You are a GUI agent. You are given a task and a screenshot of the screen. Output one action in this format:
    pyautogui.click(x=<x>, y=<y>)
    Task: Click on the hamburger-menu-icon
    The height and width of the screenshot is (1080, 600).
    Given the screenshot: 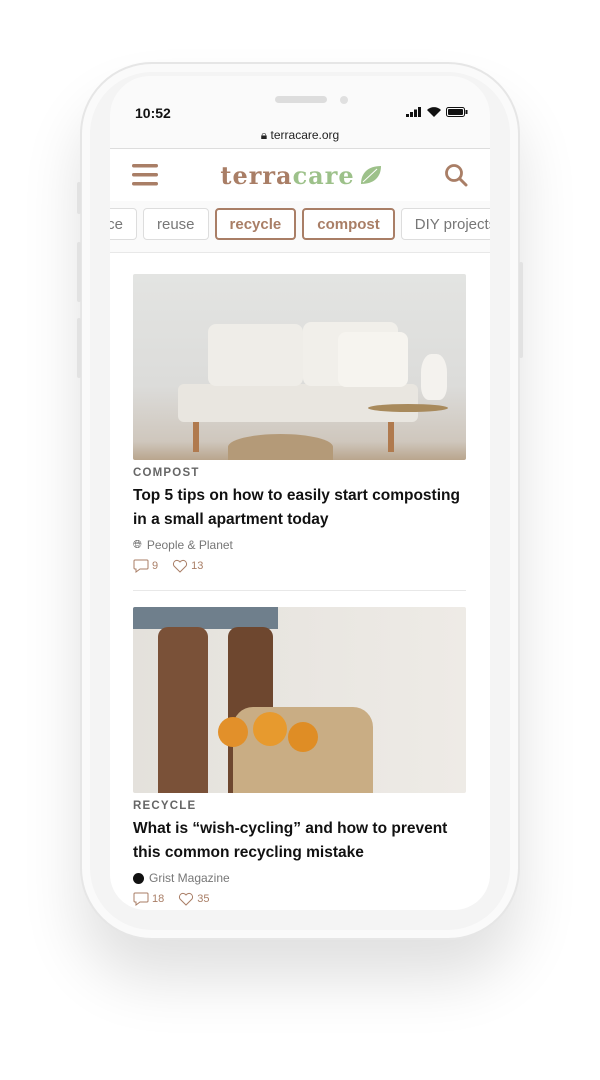 What is the action you would take?
    pyautogui.click(x=145, y=175)
    